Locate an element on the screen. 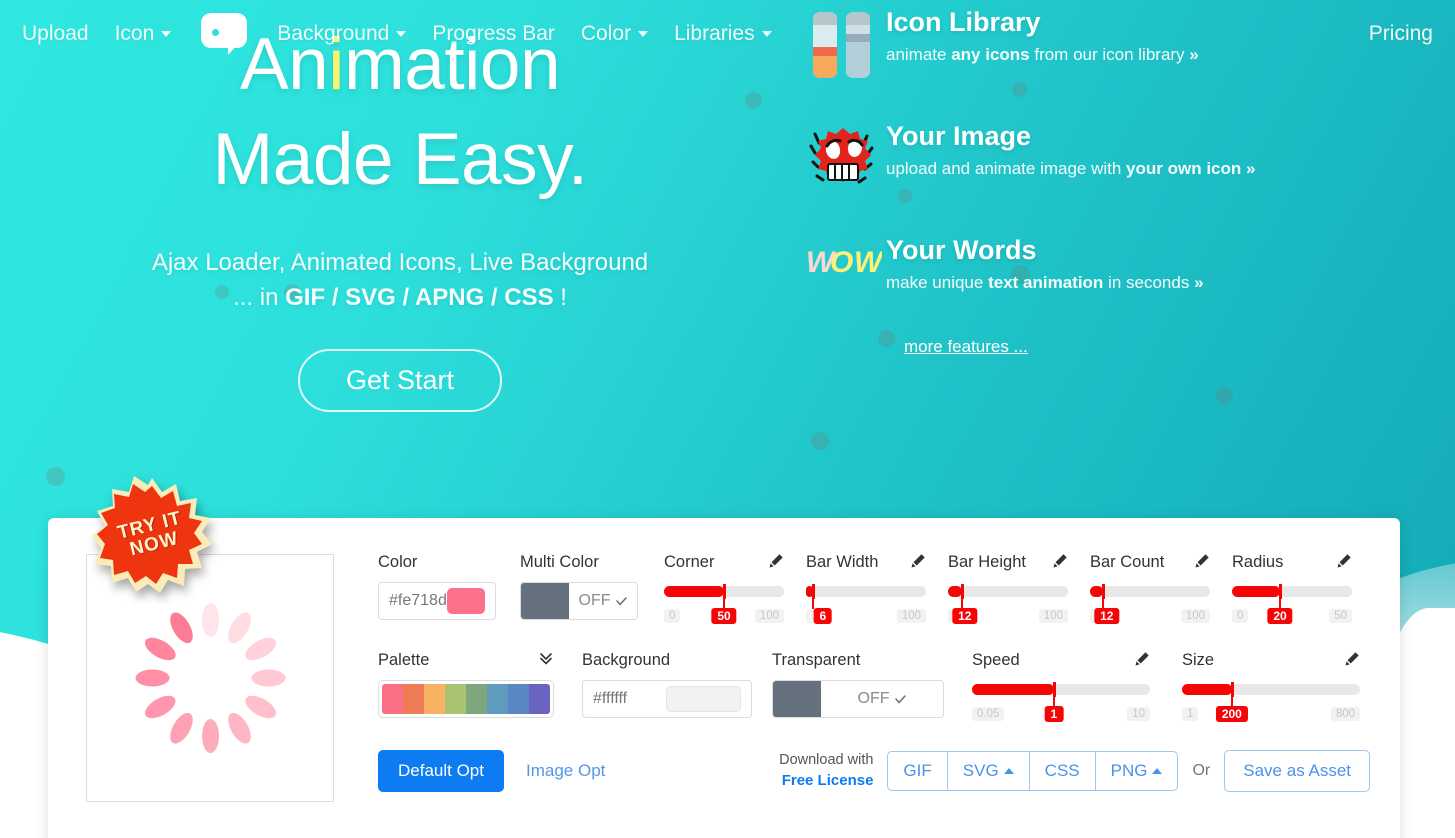 This screenshot has height=838, width=1455. angry-monster-icon is located at coordinates (843, 157).